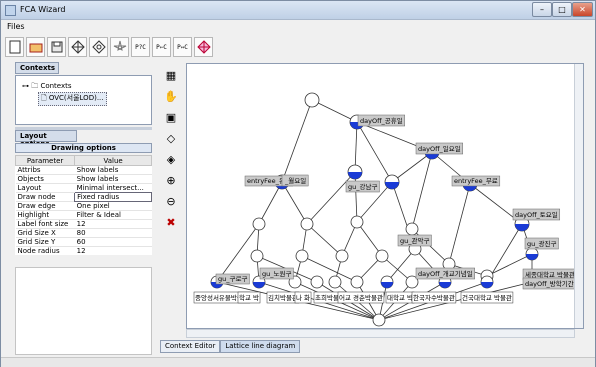 The image size is (596, 367). Describe the element at coordinates (190, 346) in the screenshot. I see `tab-context-editor: Context Editor` at that location.